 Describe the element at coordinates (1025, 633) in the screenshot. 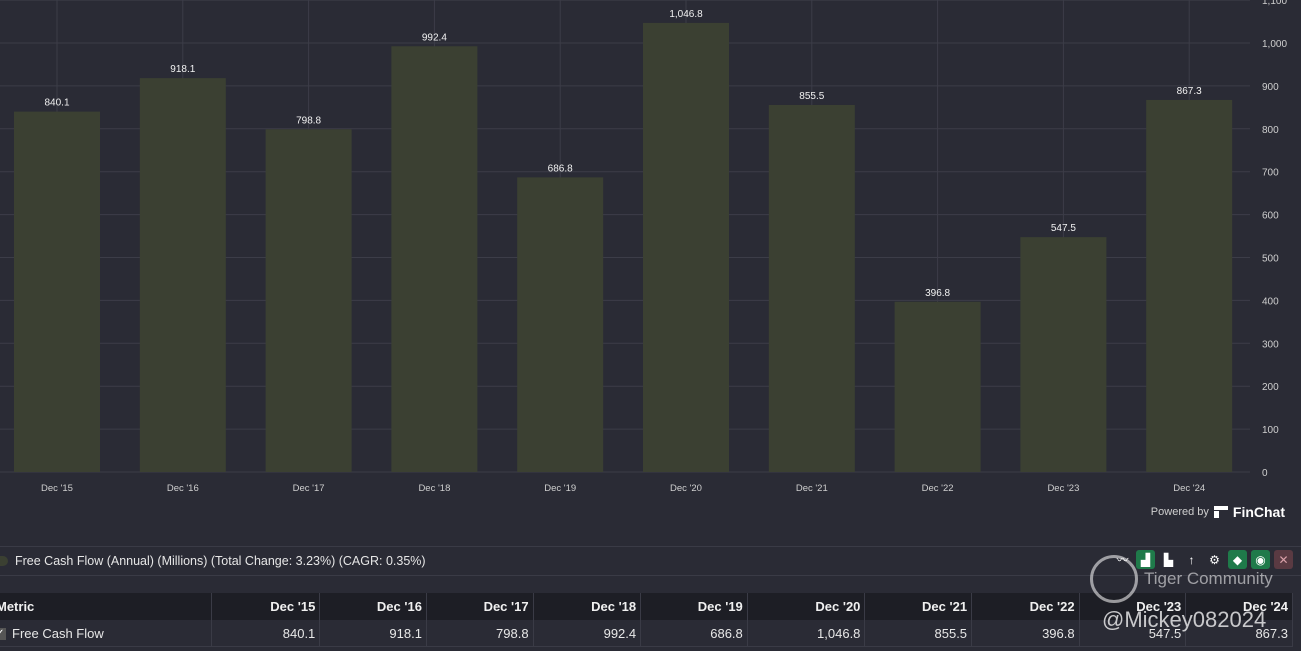

I see `value-cell: 396.8` at that location.